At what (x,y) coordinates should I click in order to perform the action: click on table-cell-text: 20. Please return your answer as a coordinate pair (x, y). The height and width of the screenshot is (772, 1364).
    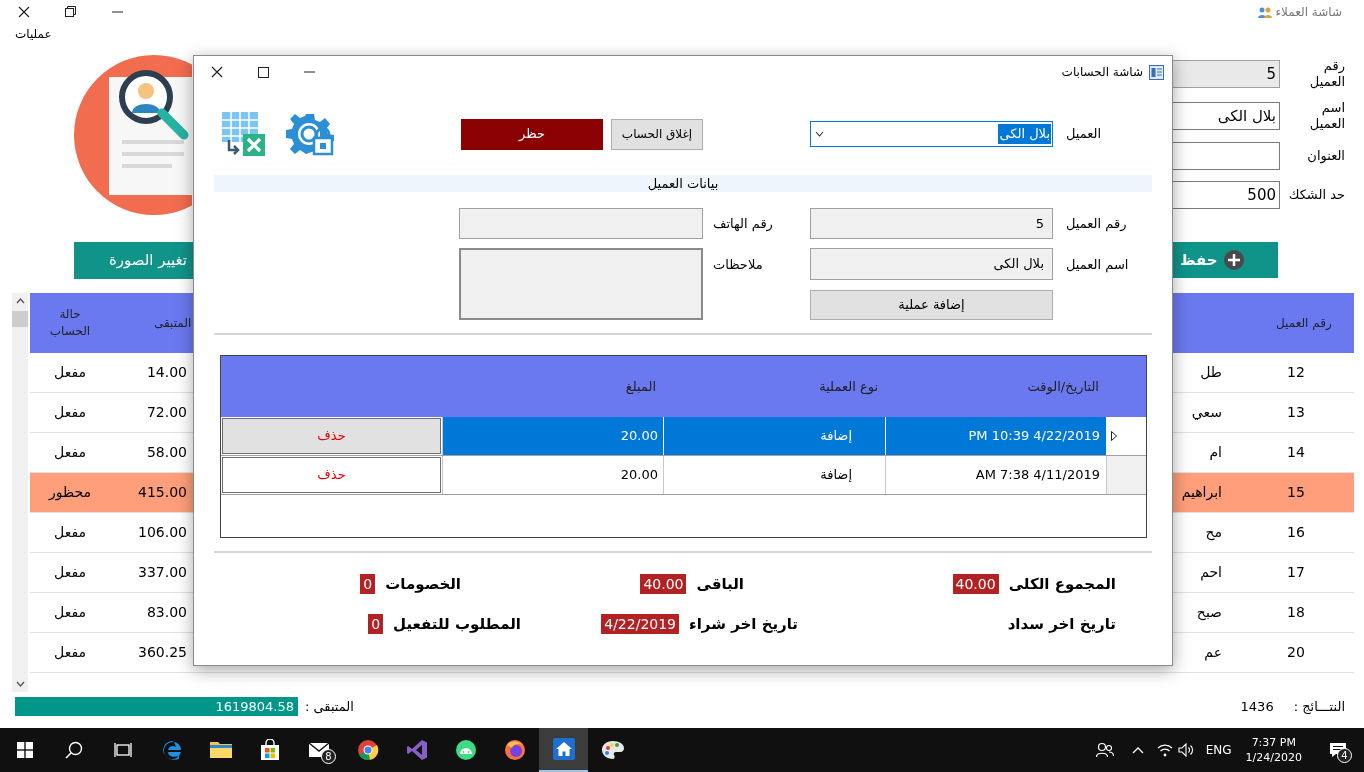
    Looking at the image, I should click on (1296, 652).